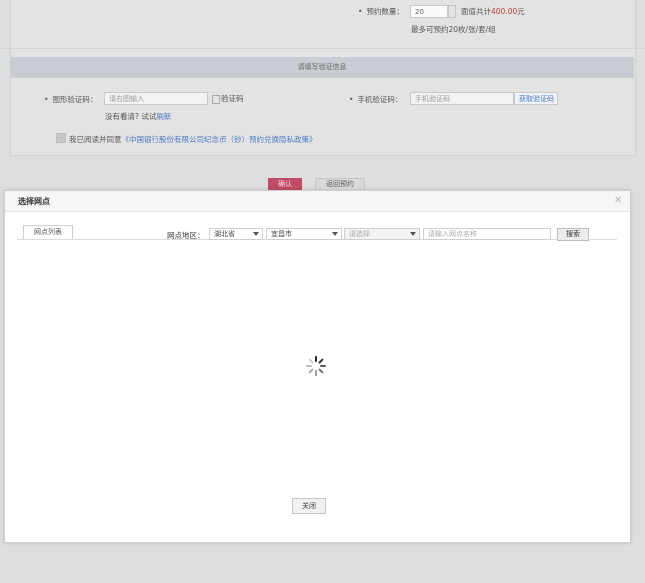  Describe the element at coordinates (34, 201) in the screenshot. I see `modal-title: 选择网点` at that location.